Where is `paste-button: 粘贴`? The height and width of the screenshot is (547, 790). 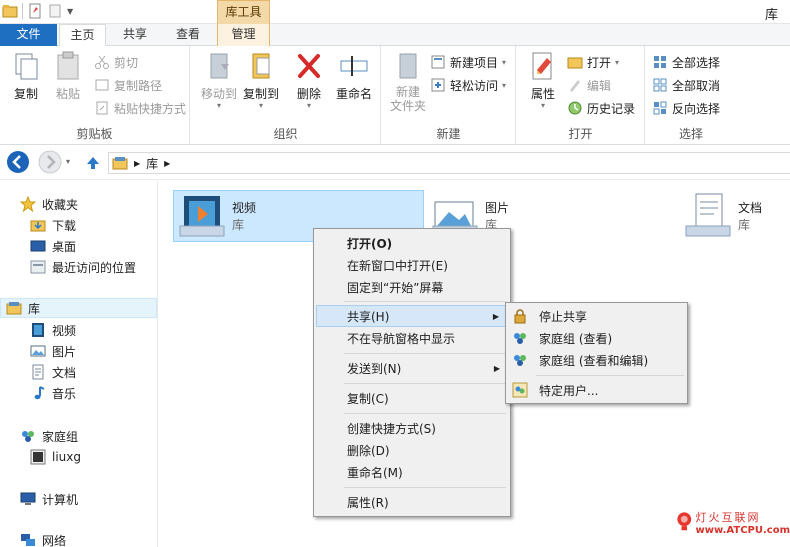 paste-button: 粘贴 is located at coordinates (68, 76).